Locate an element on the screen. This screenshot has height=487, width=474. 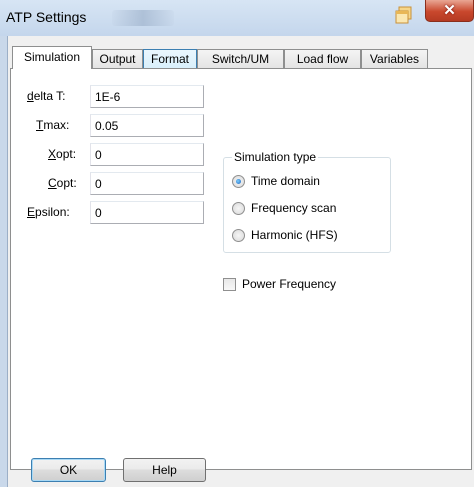
window-title: ATP Settings is located at coordinates (46, 17).